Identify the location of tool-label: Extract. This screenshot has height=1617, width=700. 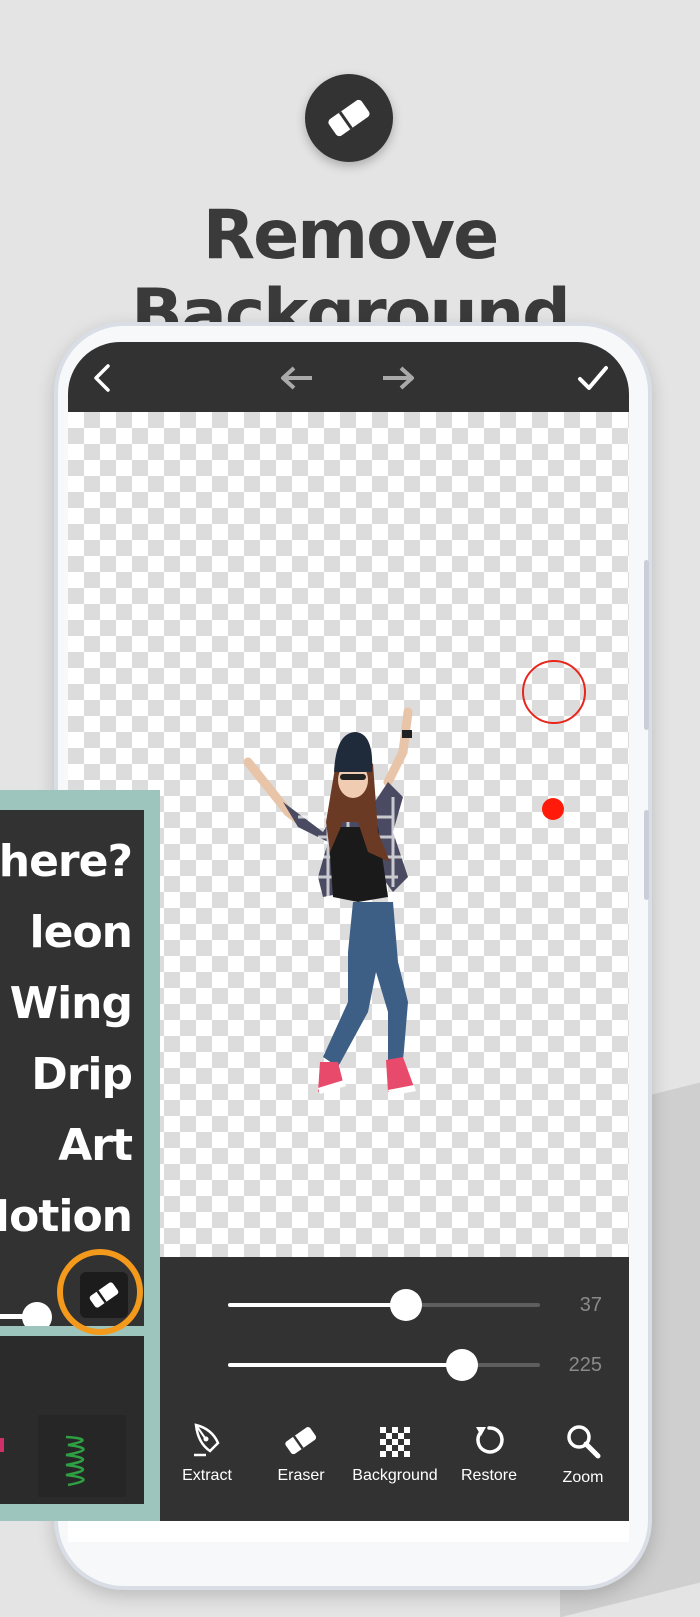
(207, 1475).